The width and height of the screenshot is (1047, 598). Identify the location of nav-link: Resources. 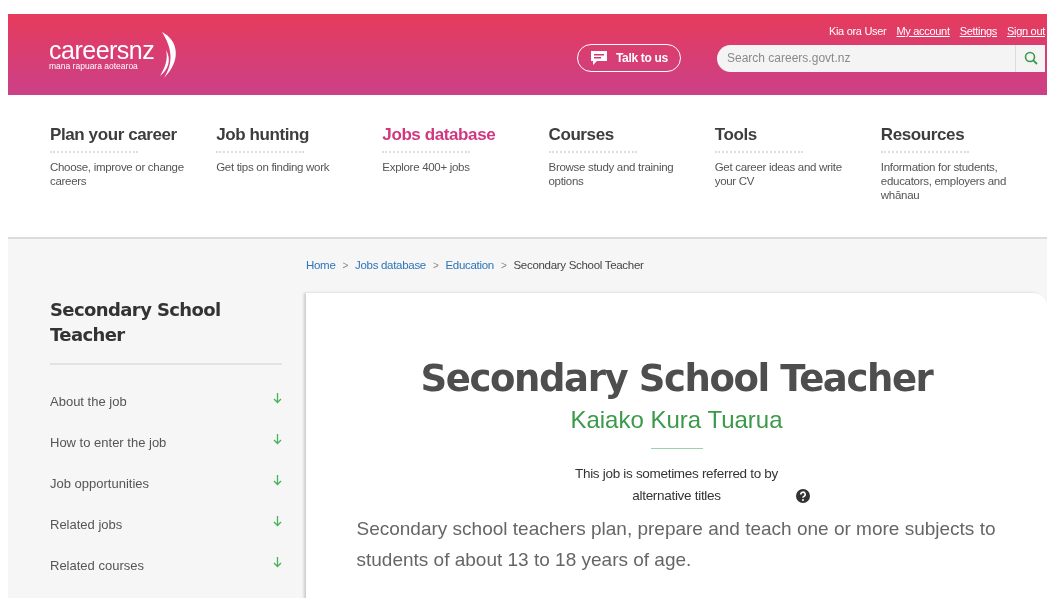
(963, 135).